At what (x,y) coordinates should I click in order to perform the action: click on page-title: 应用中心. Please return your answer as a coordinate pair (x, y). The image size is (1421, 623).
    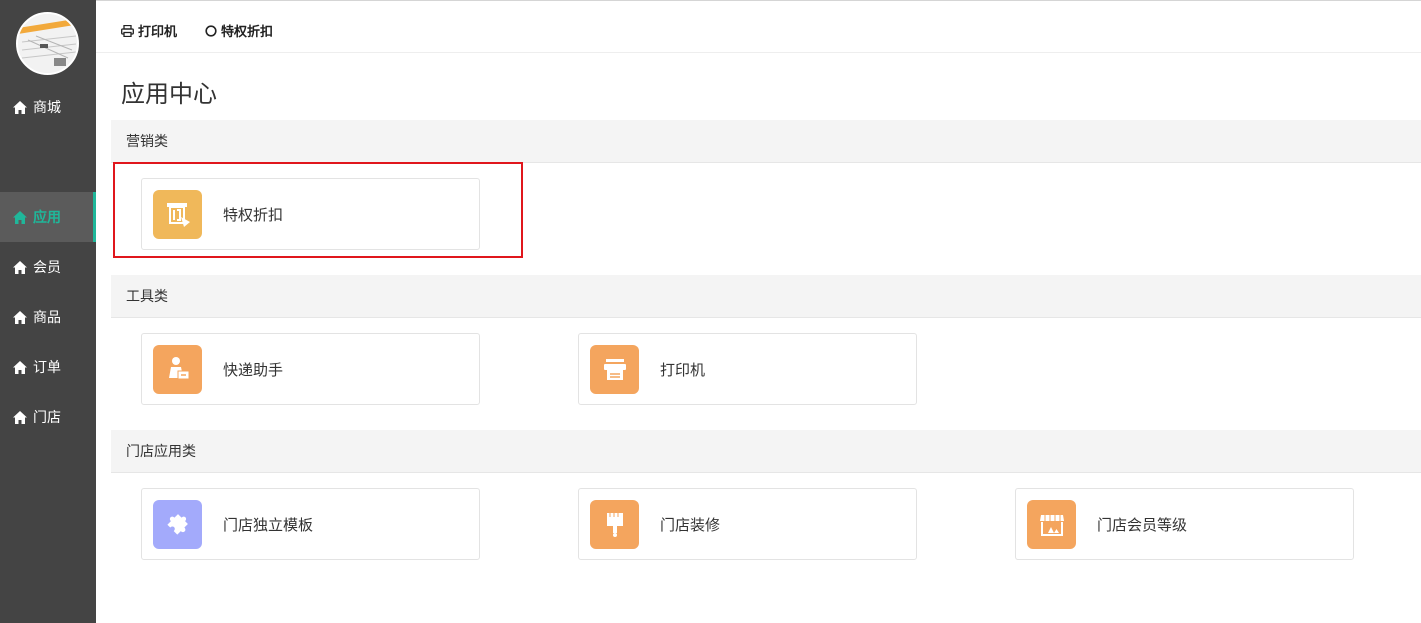
    Looking at the image, I should click on (169, 94).